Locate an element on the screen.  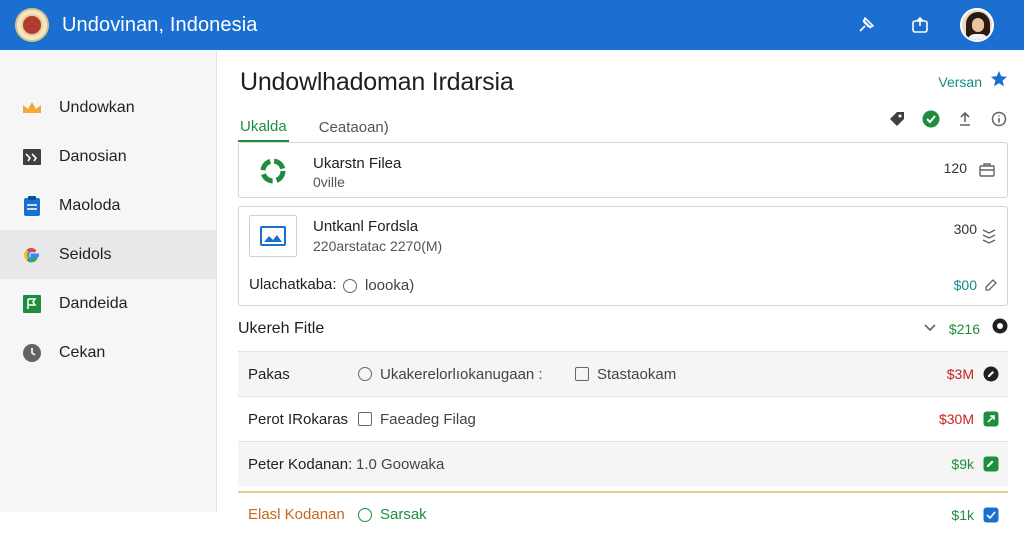
option-label: Stastaokam is located at coordinates (637, 374).